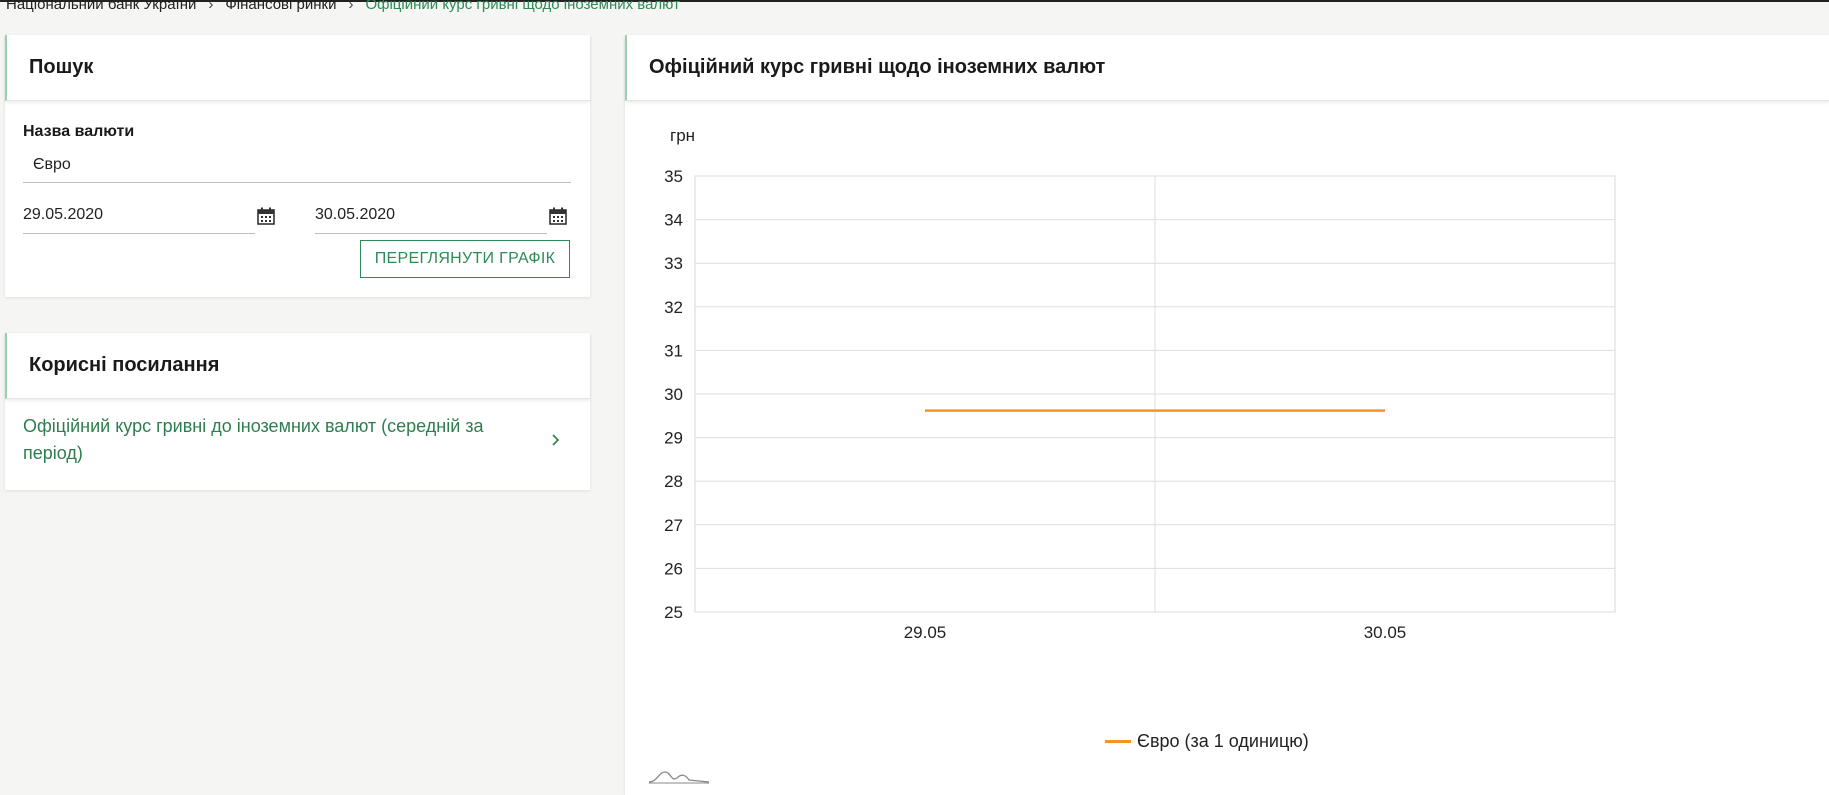 The width and height of the screenshot is (1829, 795). I want to click on y-tick-label: 30, so click(673, 394).